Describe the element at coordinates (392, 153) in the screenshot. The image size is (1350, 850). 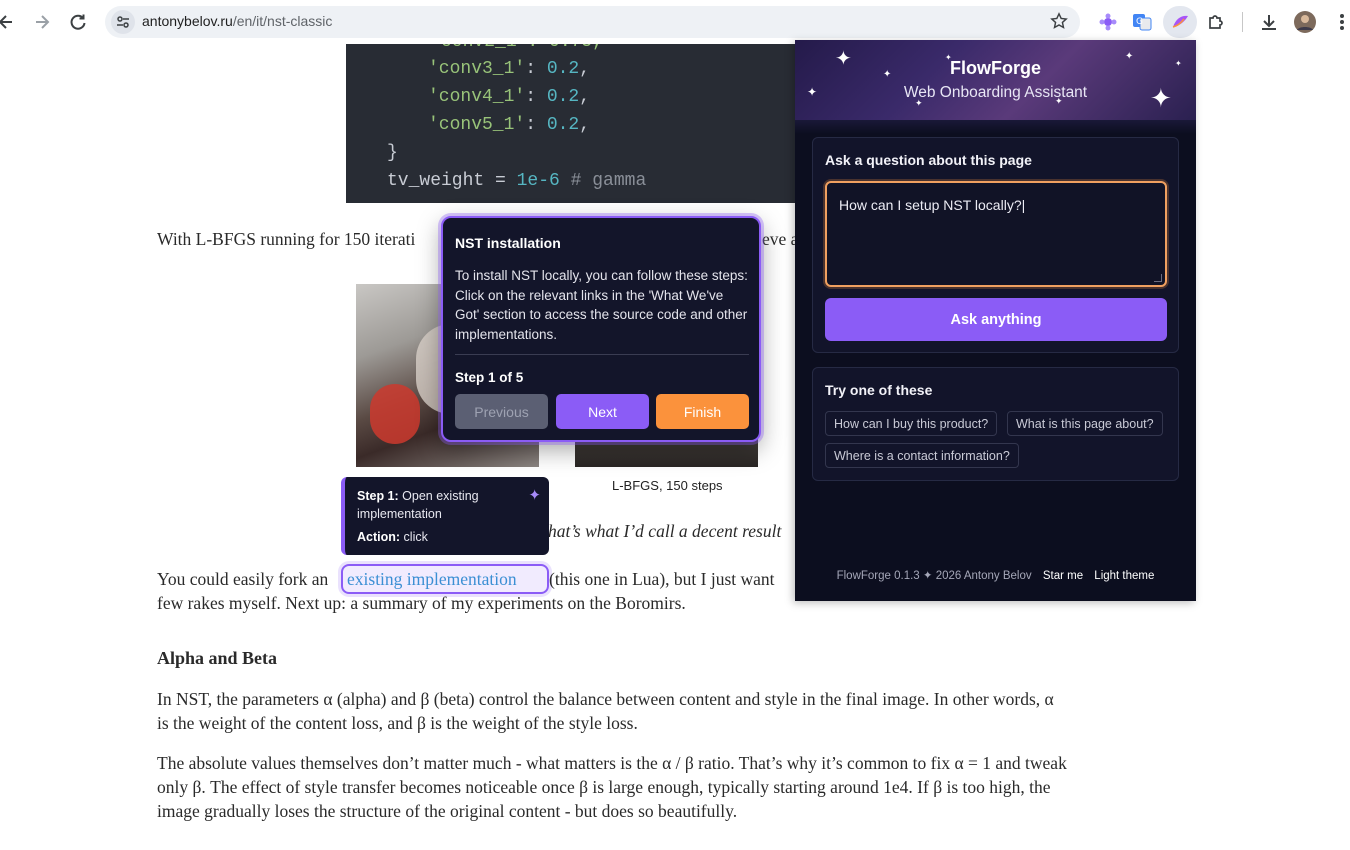
I see `code-line: }` at that location.